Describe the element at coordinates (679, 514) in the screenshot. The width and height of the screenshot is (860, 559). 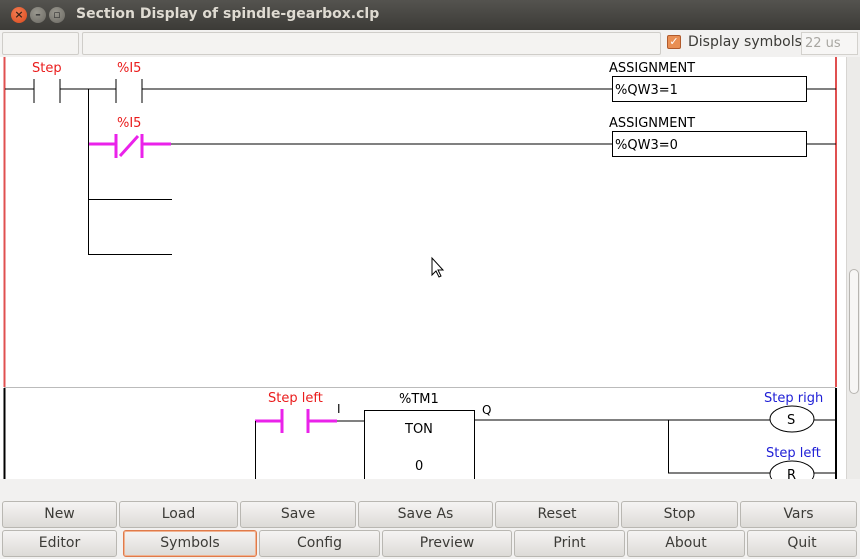
I see `stop-button: Stop` at that location.